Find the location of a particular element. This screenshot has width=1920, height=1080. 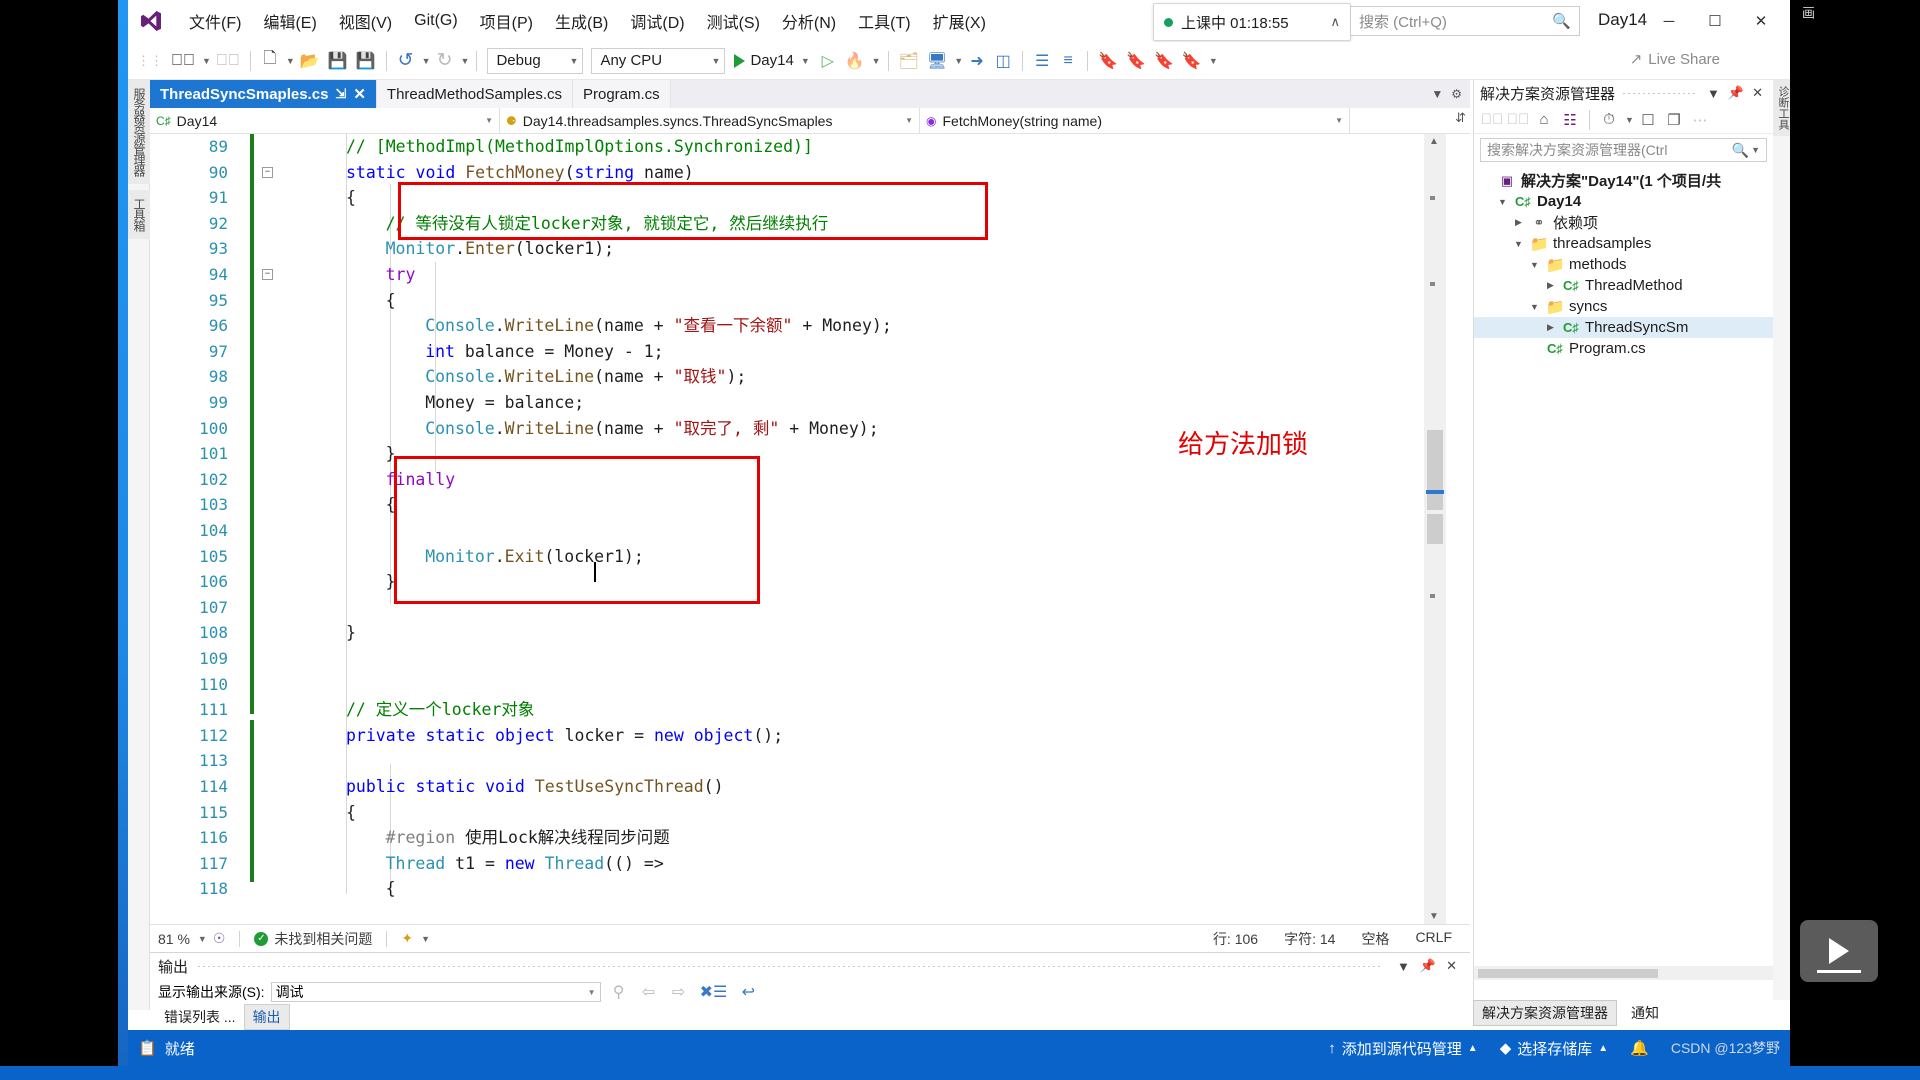

dock-tab-server-explorer: 服务器资源管理器 is located at coordinates (139, 132).